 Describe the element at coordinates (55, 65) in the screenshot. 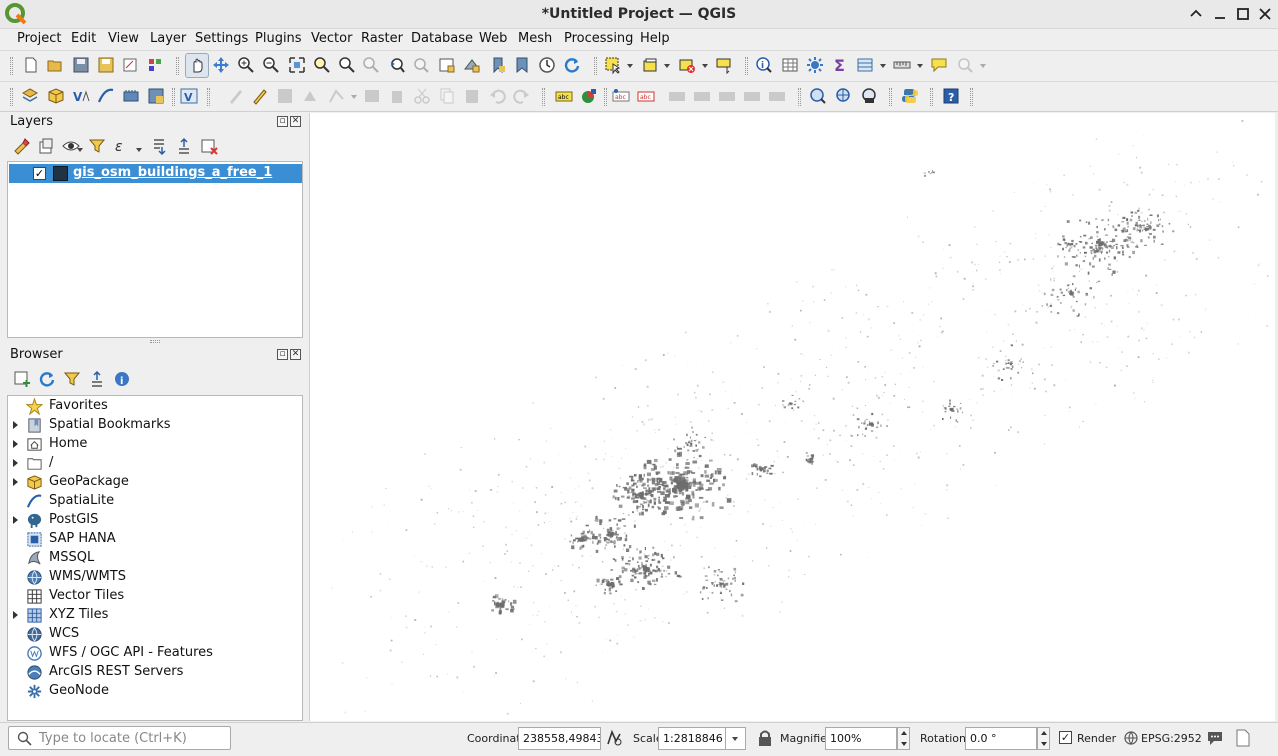

I see `open-project-icon` at that location.